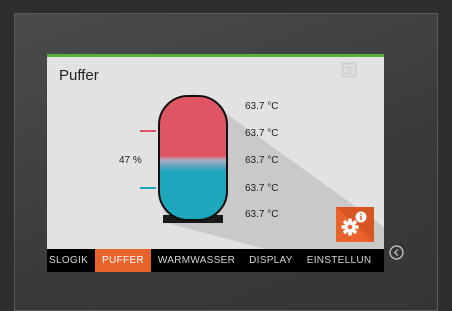 This screenshot has width=452, height=311. I want to click on temperature-sensor-1: 63.7 °C, so click(262, 106).